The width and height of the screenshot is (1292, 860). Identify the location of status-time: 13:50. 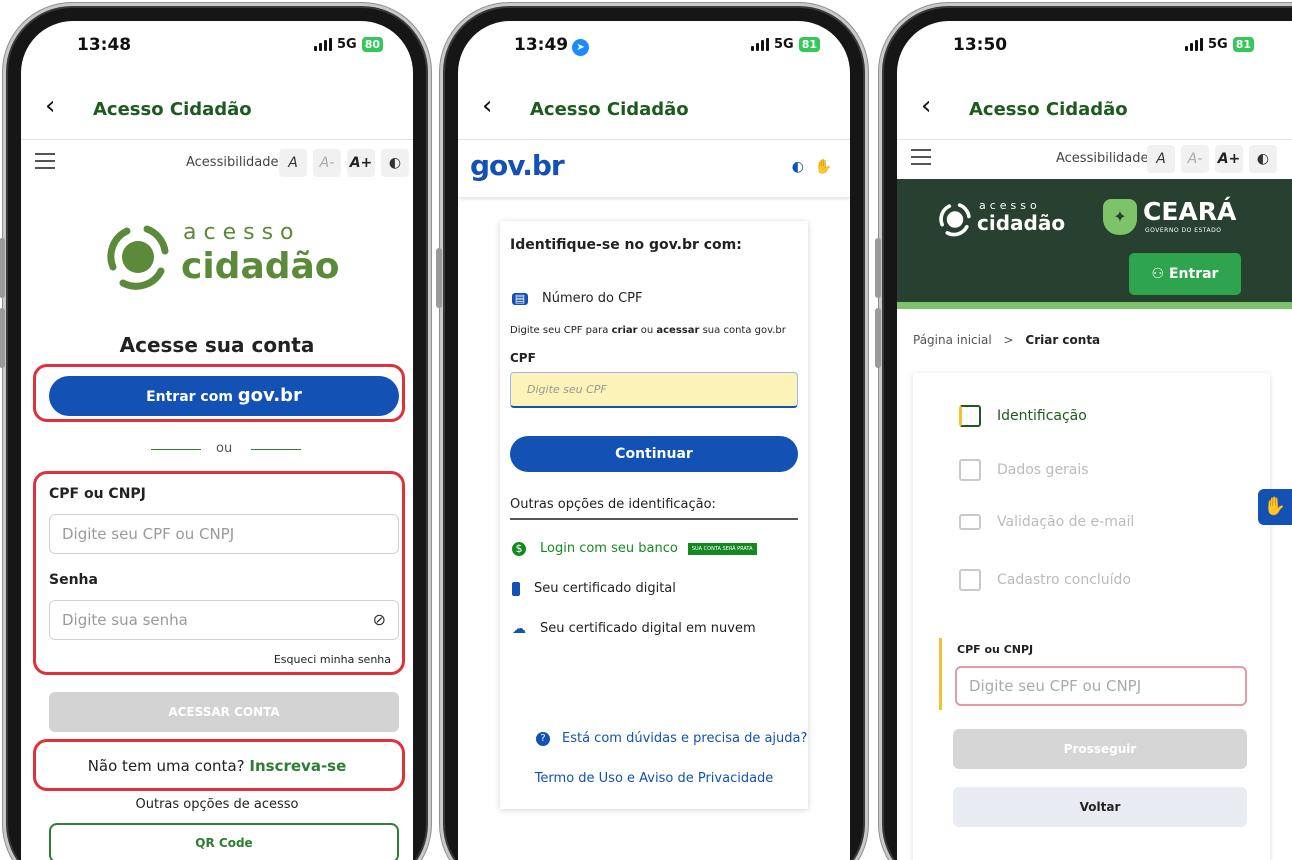
(980, 45).